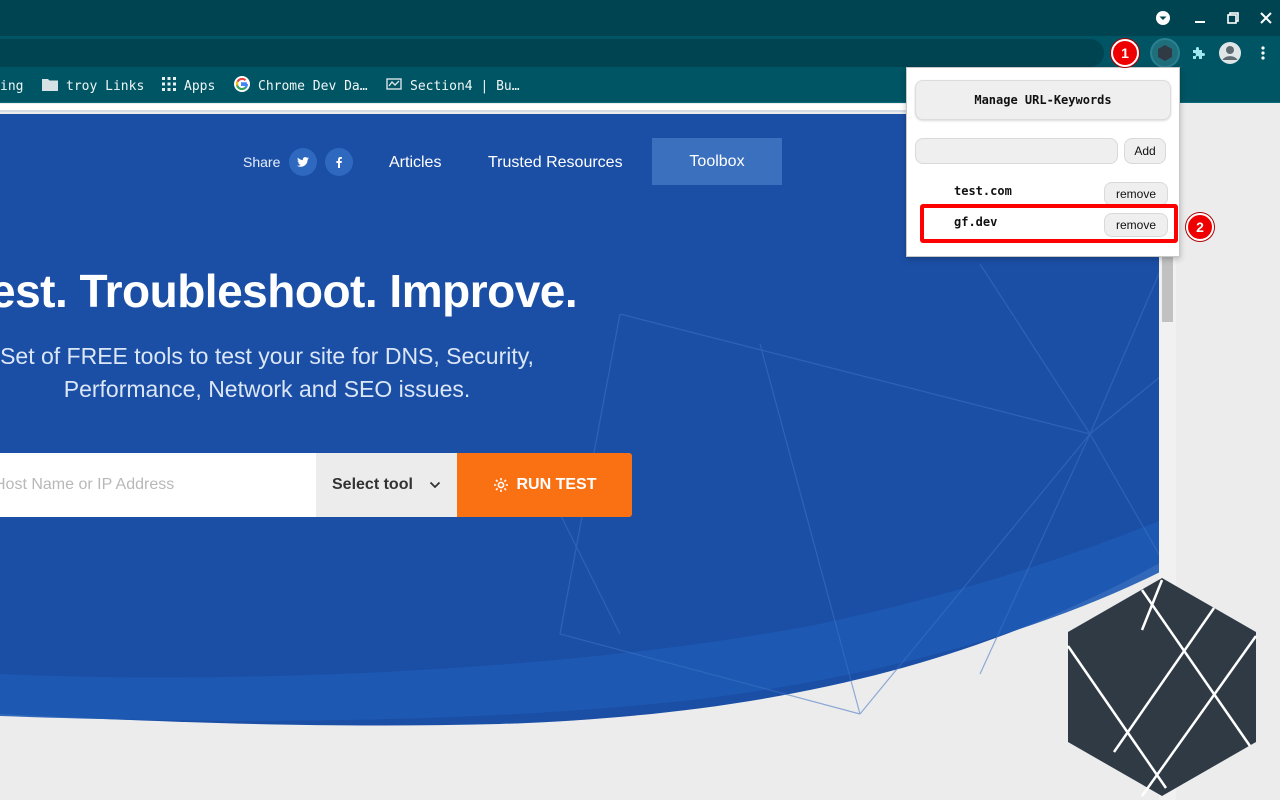  Describe the element at coordinates (1198, 53) in the screenshot. I see `extensions-puzzle-icon` at that location.